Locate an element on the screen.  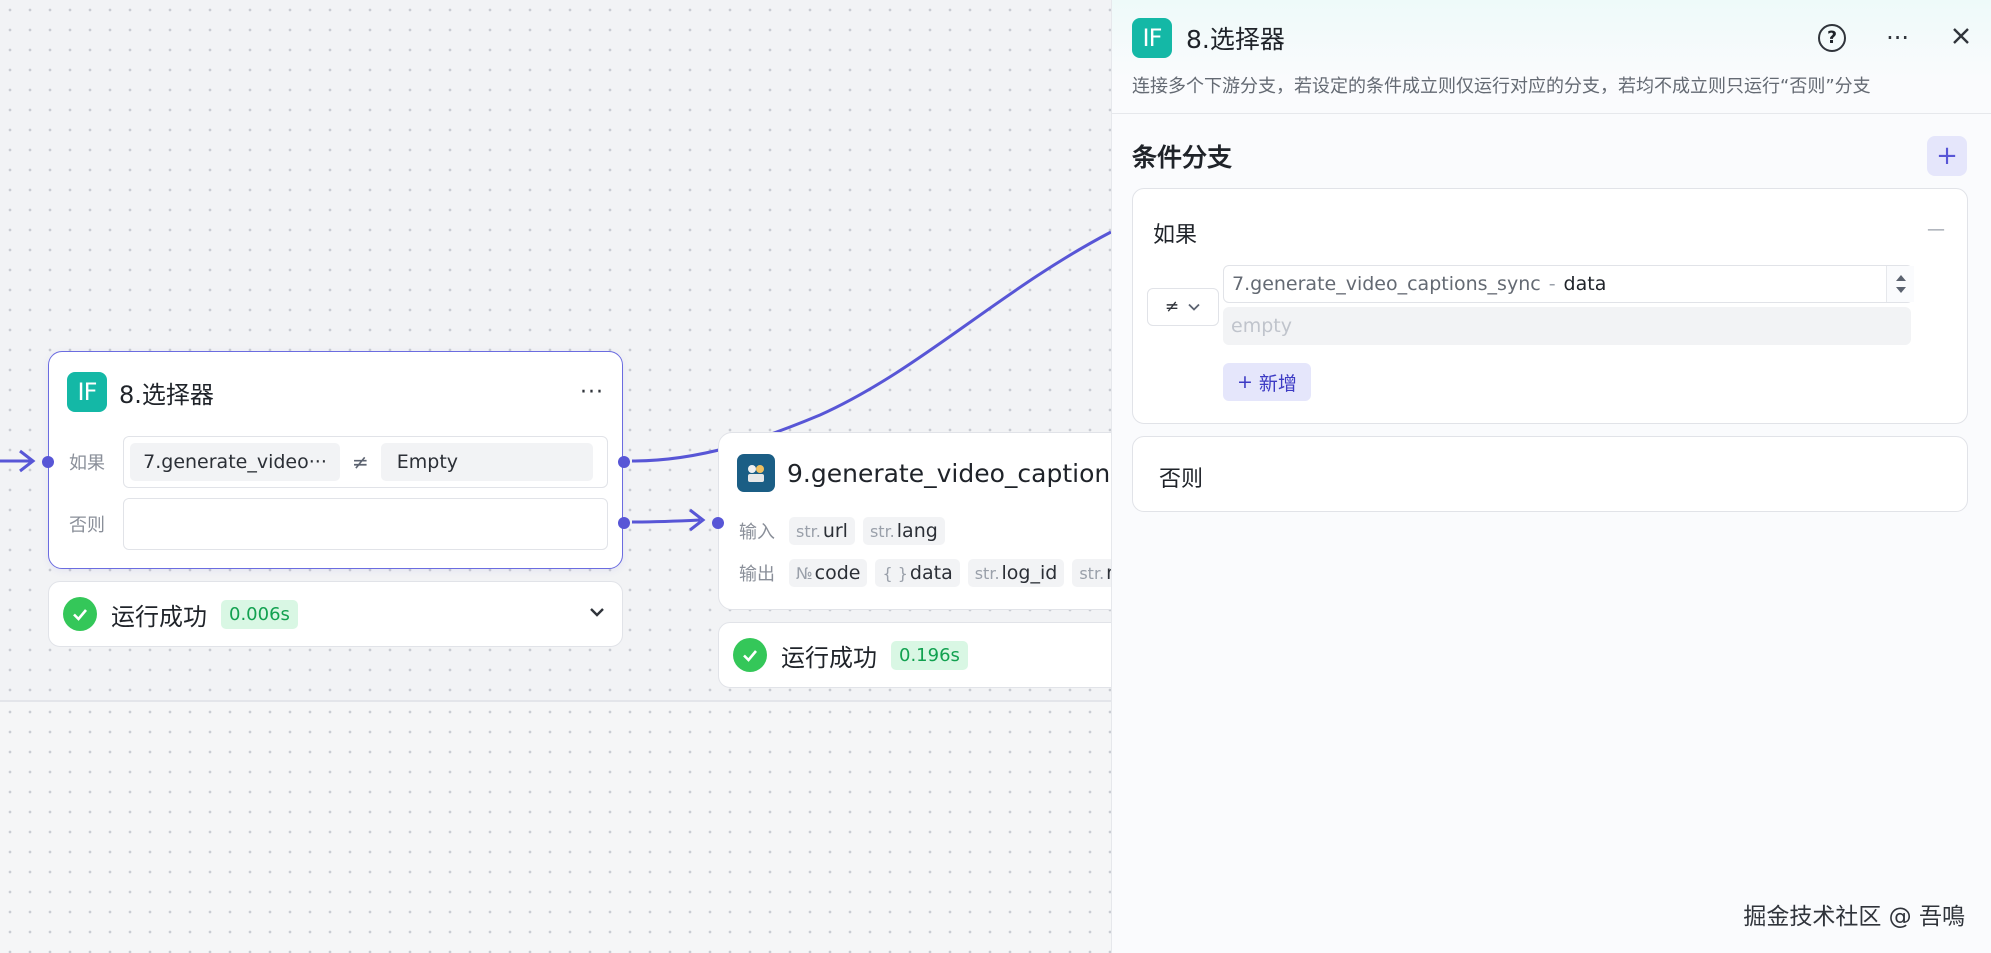
node9-run-status: 运行成功 0.196s is located at coordinates (914, 655).